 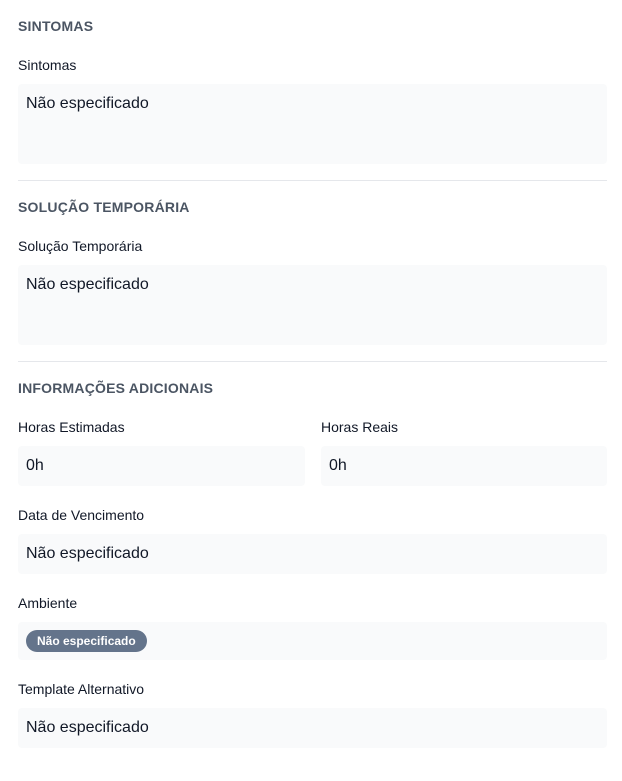 What do you see at coordinates (312, 124) in the screenshot?
I see `field-sintomas: Não especificado` at bounding box center [312, 124].